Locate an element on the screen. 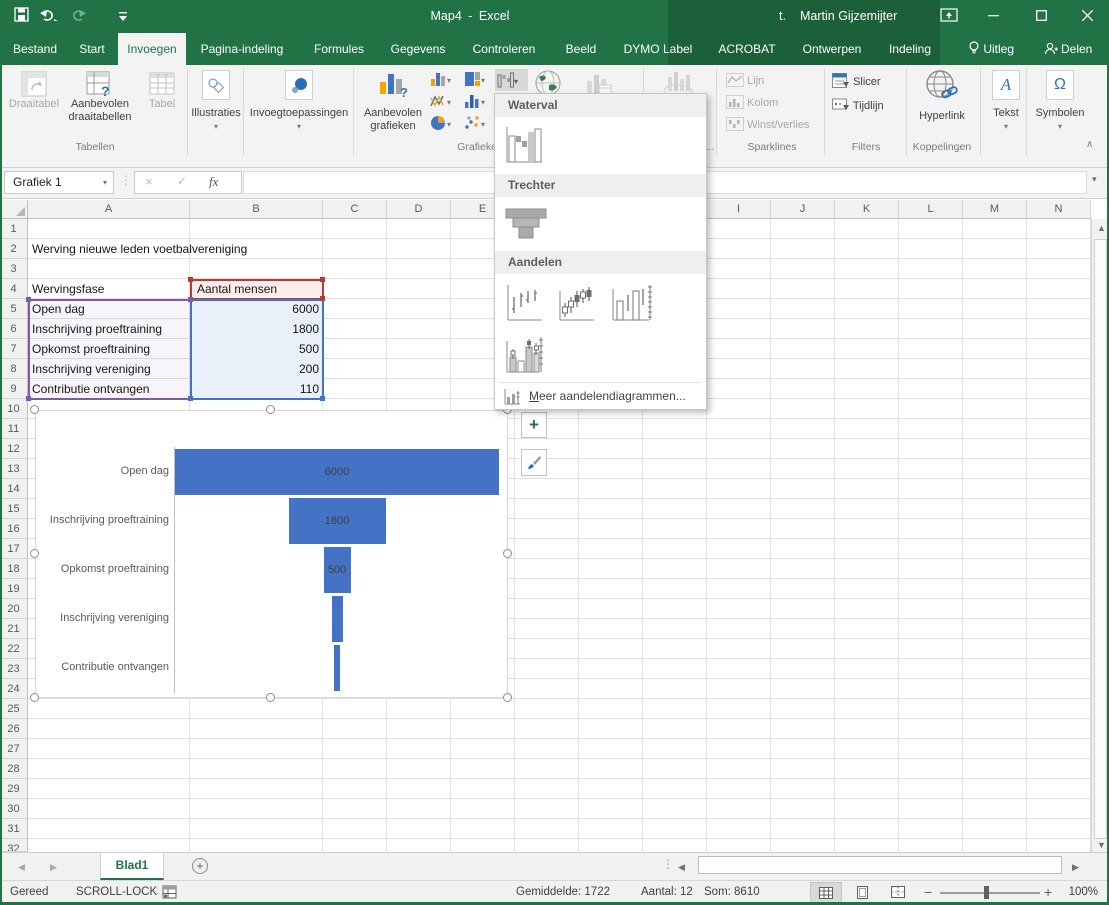 This screenshot has width=1109, height=905. row-header-13: 13 is located at coordinates (14, 469).